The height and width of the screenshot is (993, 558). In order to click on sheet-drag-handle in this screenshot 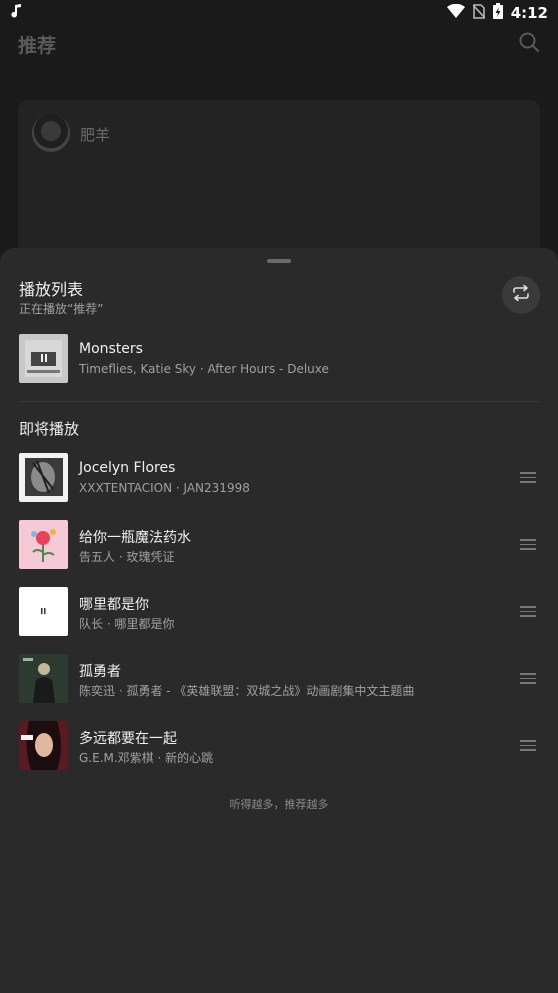, I will do `click(279, 261)`.